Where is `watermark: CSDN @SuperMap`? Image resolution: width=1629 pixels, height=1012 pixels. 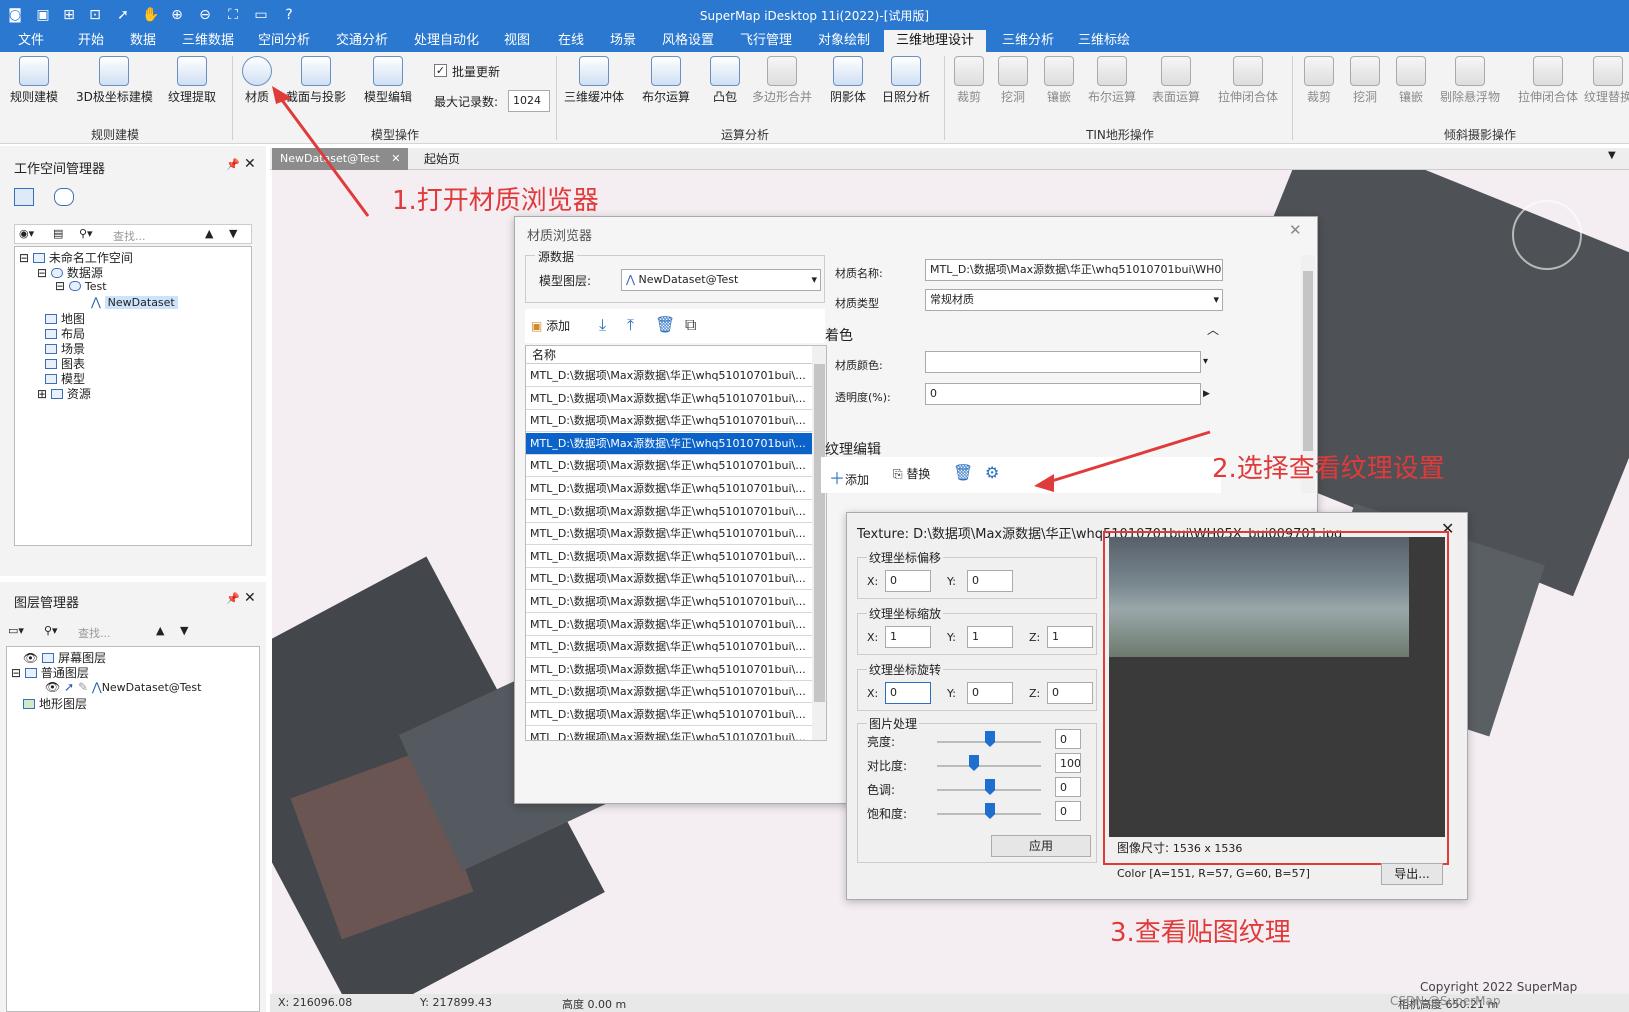 watermark: CSDN @SuperMap is located at coordinates (1445, 1001).